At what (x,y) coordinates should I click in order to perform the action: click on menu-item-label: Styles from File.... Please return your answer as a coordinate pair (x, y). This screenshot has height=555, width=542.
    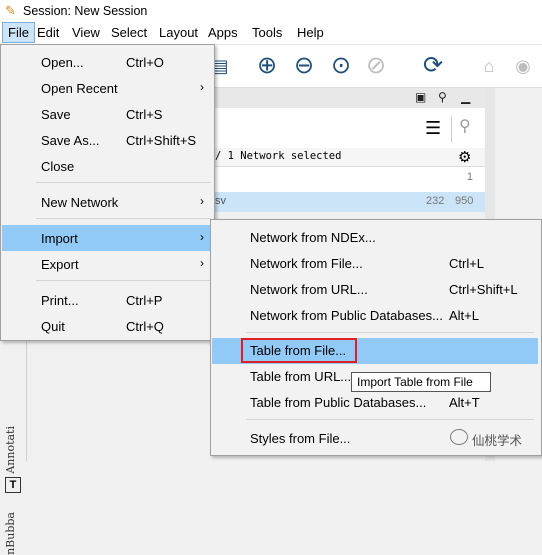
    Looking at the image, I should click on (300, 438).